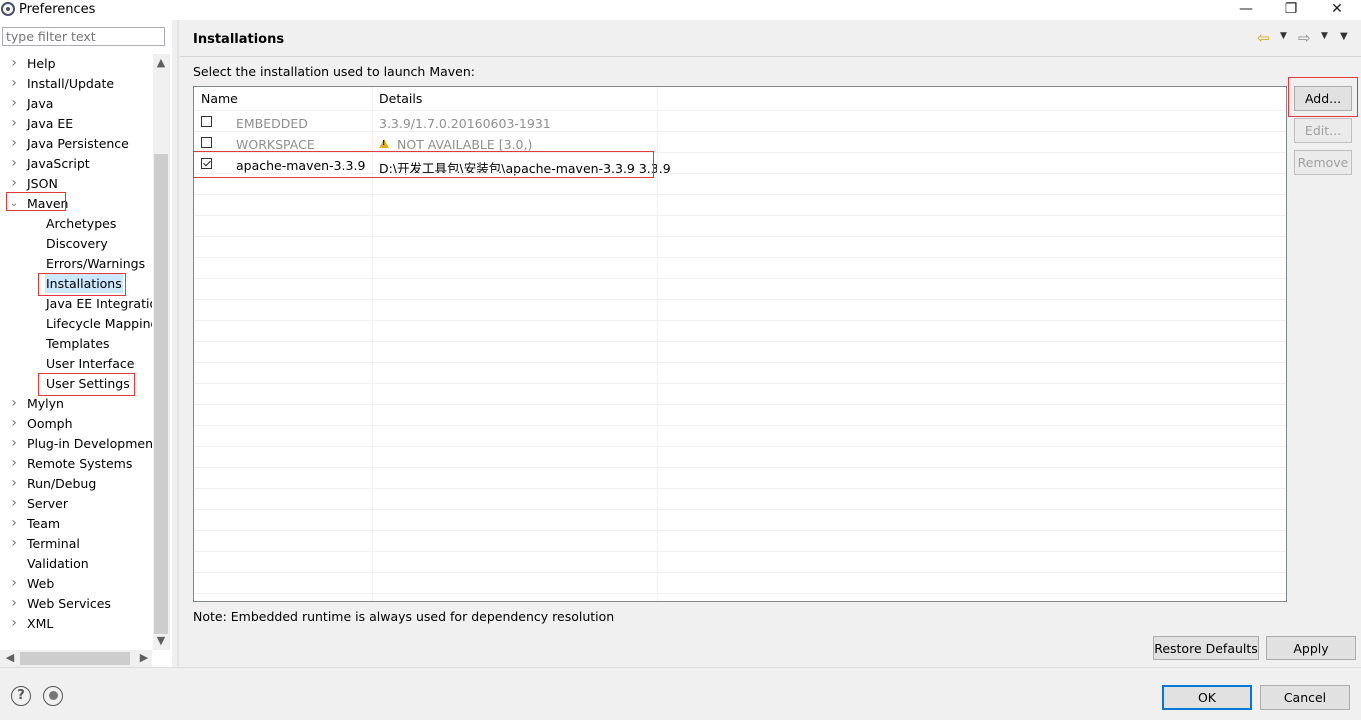 The height and width of the screenshot is (720, 1361). Describe the element at coordinates (76, 524) in the screenshot. I see `tree-item-team: › Team` at that location.